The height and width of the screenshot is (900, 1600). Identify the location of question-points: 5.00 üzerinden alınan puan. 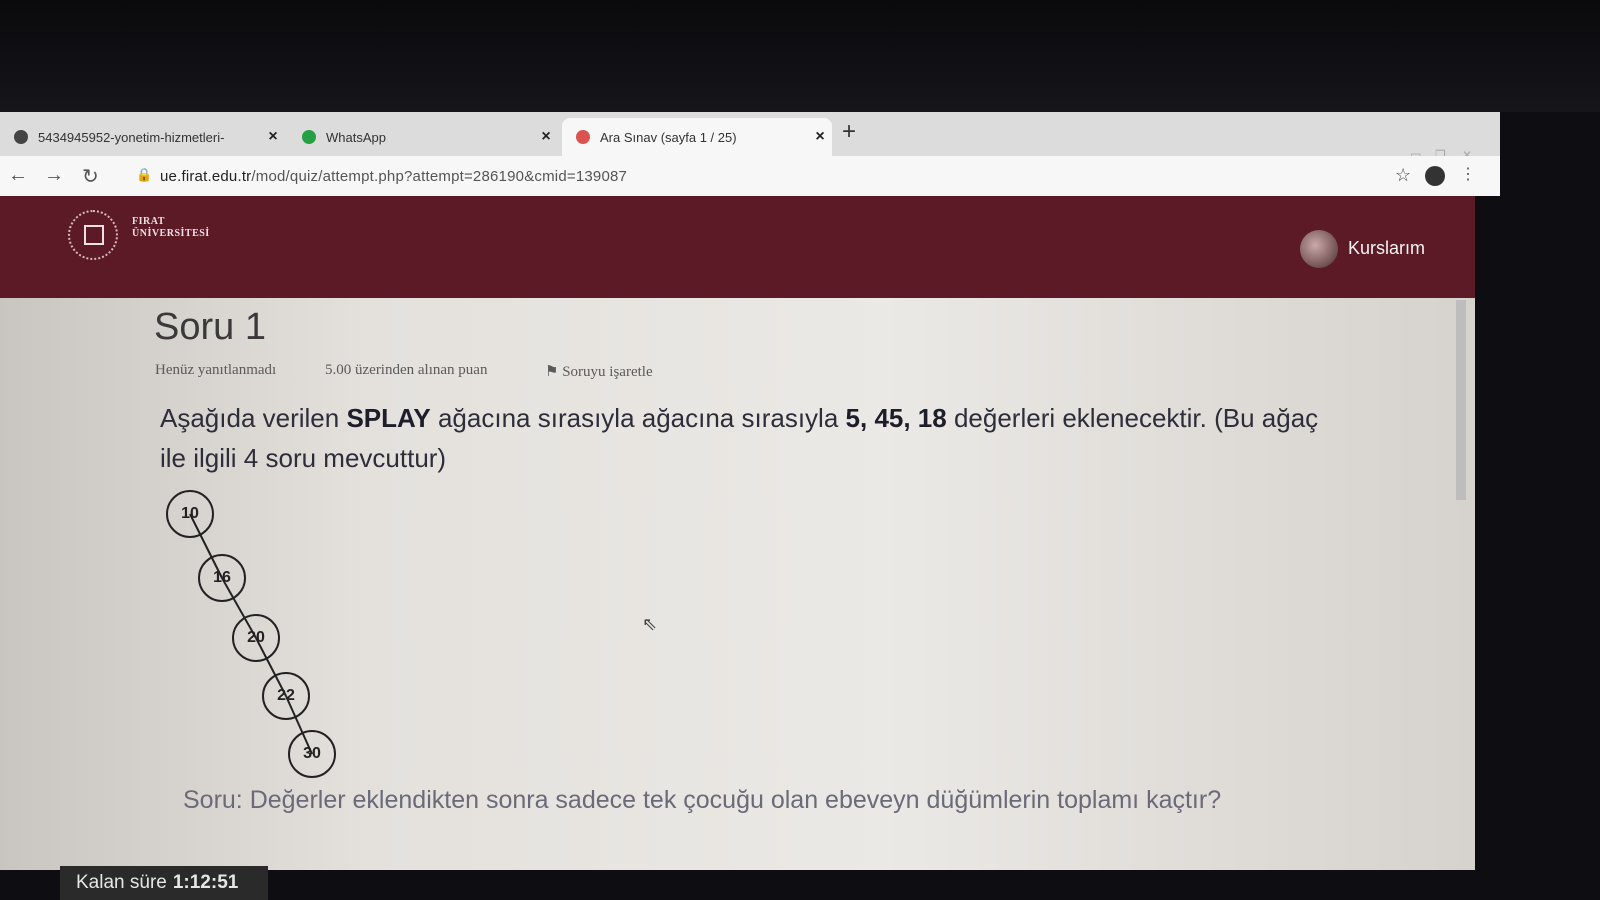
(406, 370).